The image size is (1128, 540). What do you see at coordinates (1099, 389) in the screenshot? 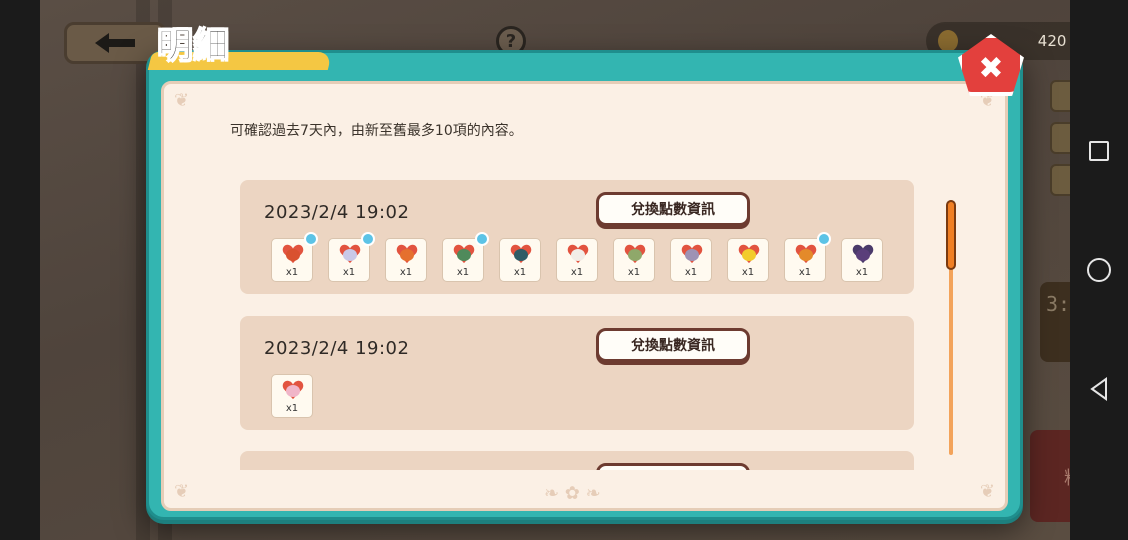
I see `nav-back-icon` at bounding box center [1099, 389].